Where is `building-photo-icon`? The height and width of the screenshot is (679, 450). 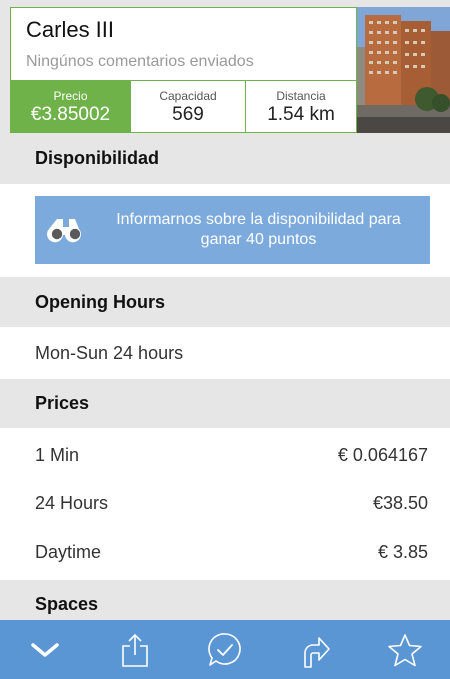
building-photo-icon is located at coordinates (403, 70).